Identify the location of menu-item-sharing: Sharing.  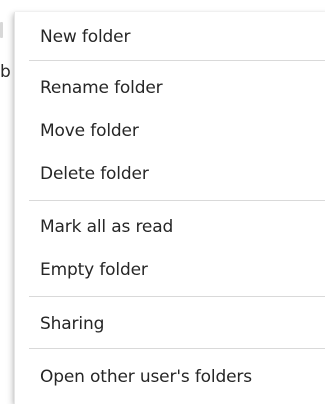
(182, 324).